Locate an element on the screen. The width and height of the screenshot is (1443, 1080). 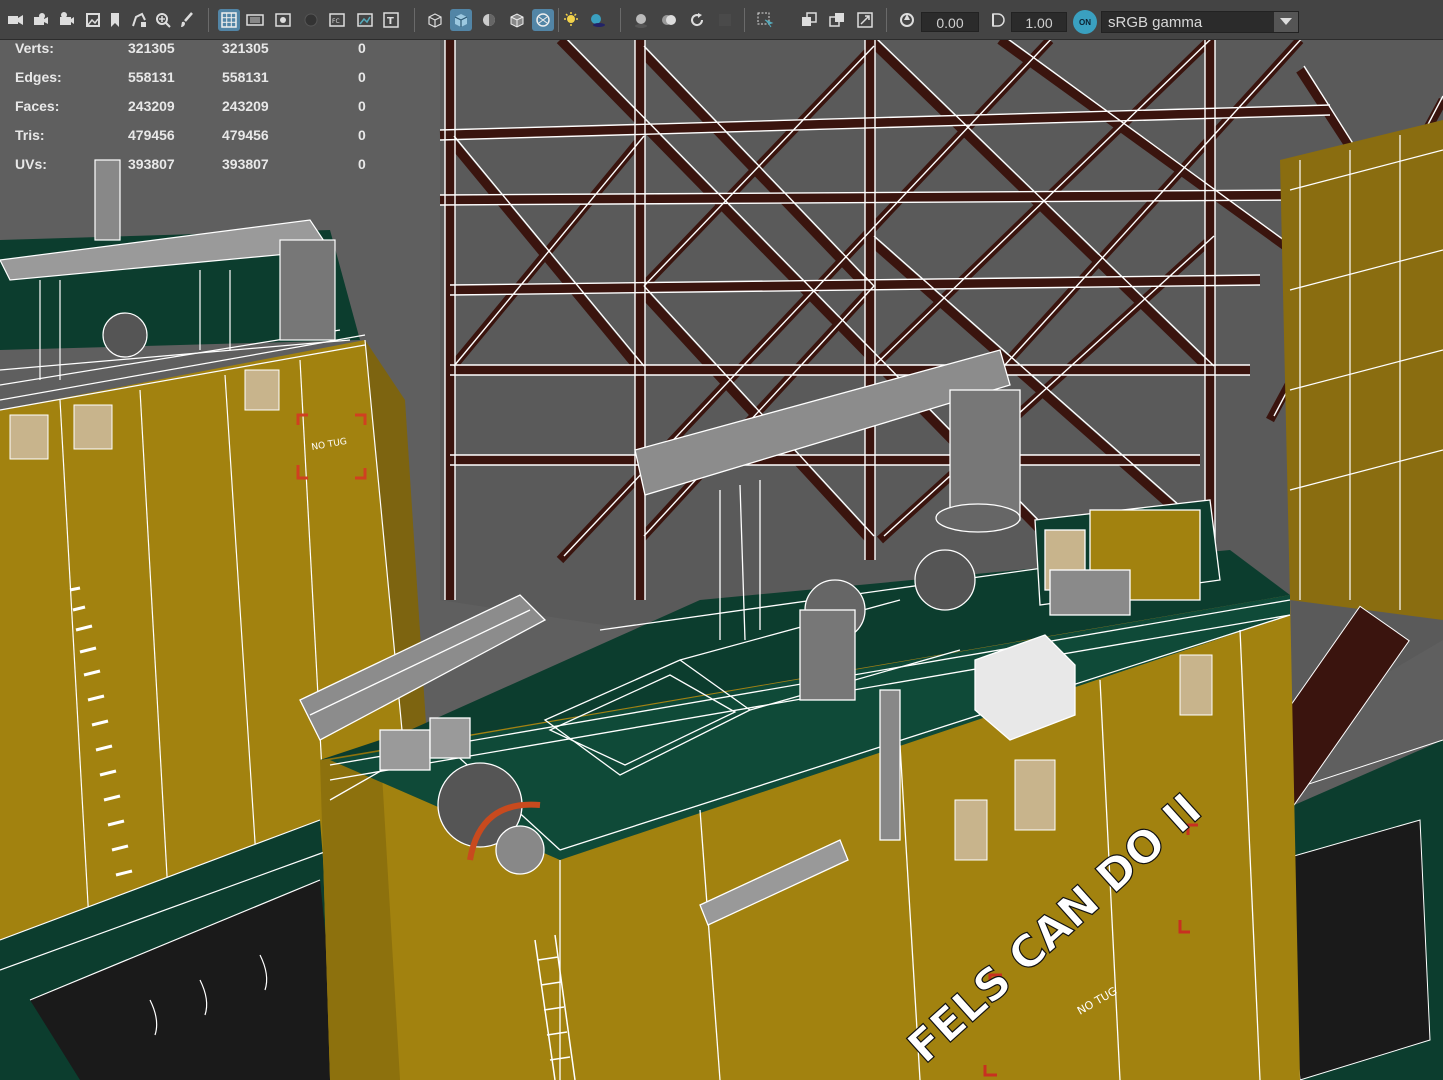
color-management-toggle: ON is located at coordinates (1085, 22).